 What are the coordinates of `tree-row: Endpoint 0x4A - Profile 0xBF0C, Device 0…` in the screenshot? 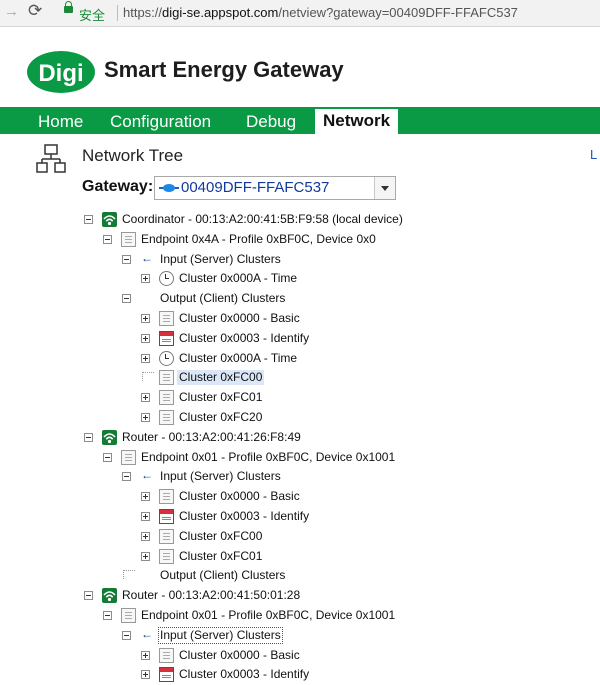 It's located at (260, 240).